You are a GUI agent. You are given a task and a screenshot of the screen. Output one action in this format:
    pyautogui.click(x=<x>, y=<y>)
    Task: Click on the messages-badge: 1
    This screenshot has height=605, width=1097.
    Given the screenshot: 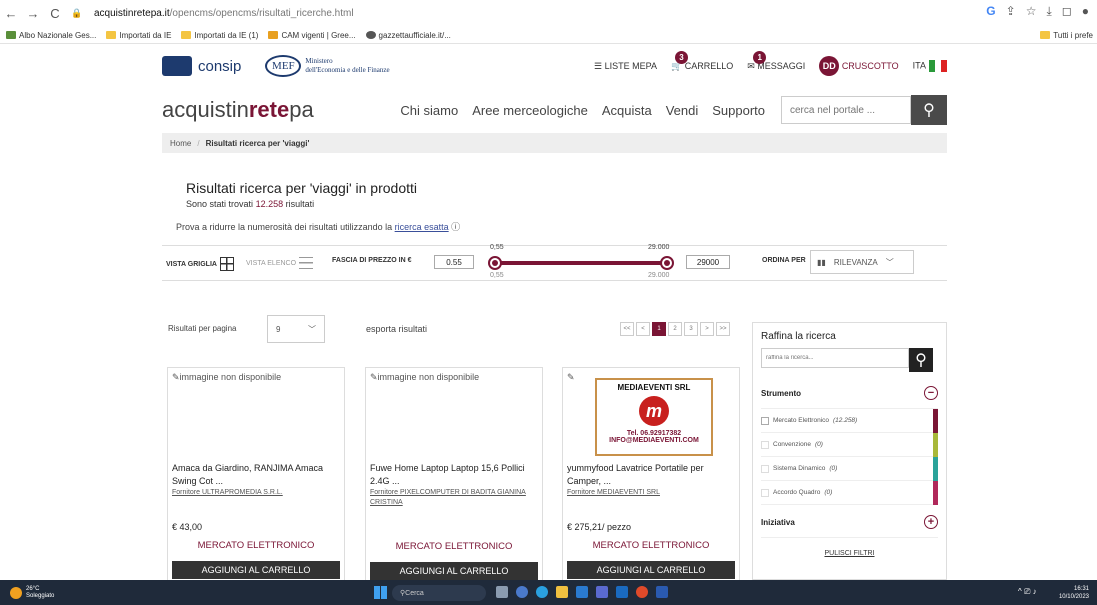 What is the action you would take?
    pyautogui.click(x=760, y=57)
    